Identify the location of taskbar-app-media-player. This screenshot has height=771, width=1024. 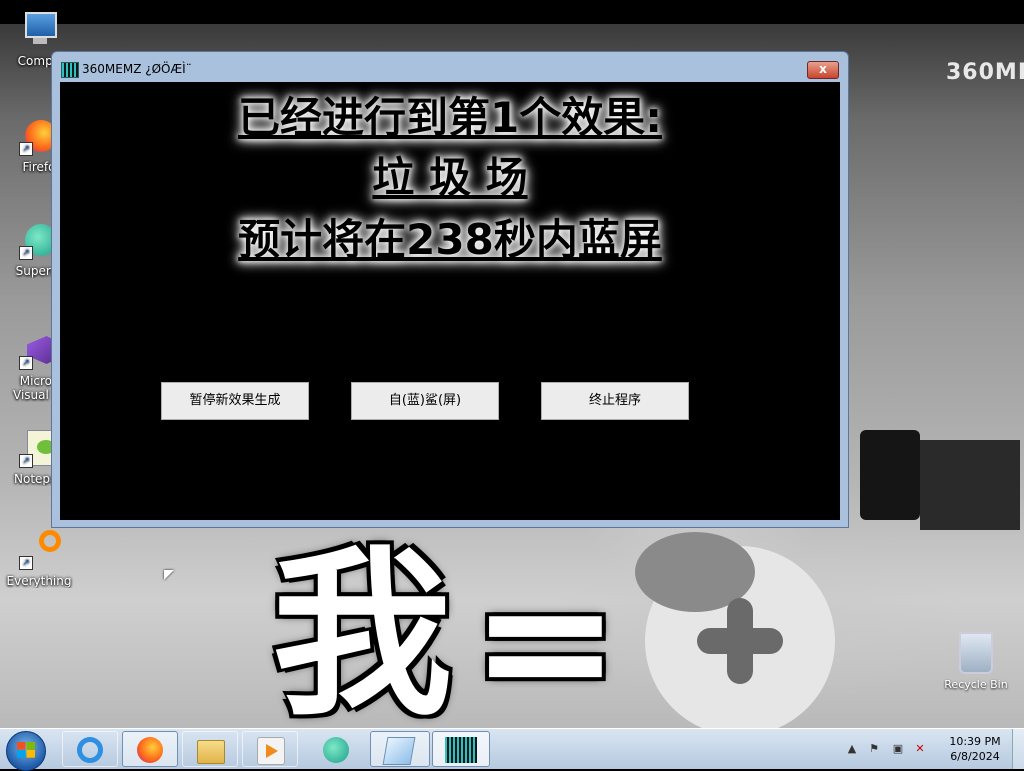
(270, 749).